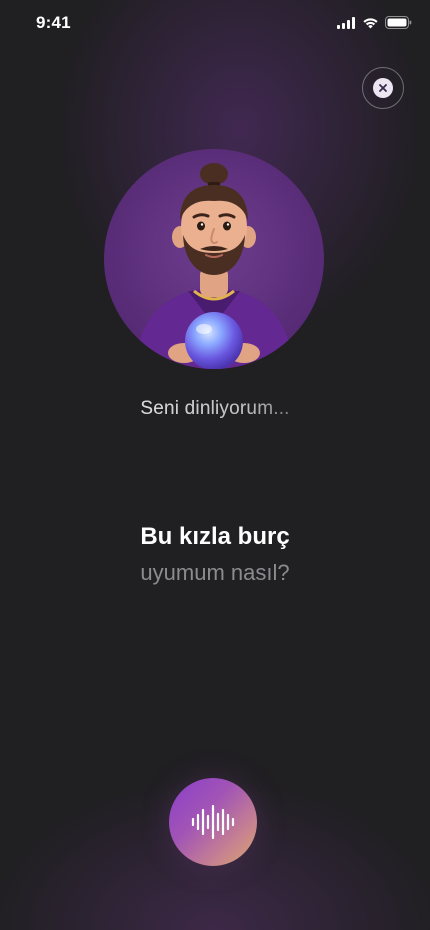  Describe the element at coordinates (215, 536) in the screenshot. I see `transcript-primary: Bu kızla burç` at that location.